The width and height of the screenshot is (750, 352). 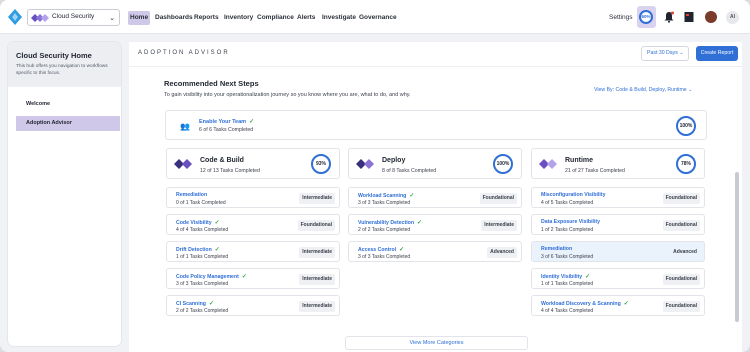 What do you see at coordinates (435, 66) in the screenshot?
I see `divider` at bounding box center [435, 66].